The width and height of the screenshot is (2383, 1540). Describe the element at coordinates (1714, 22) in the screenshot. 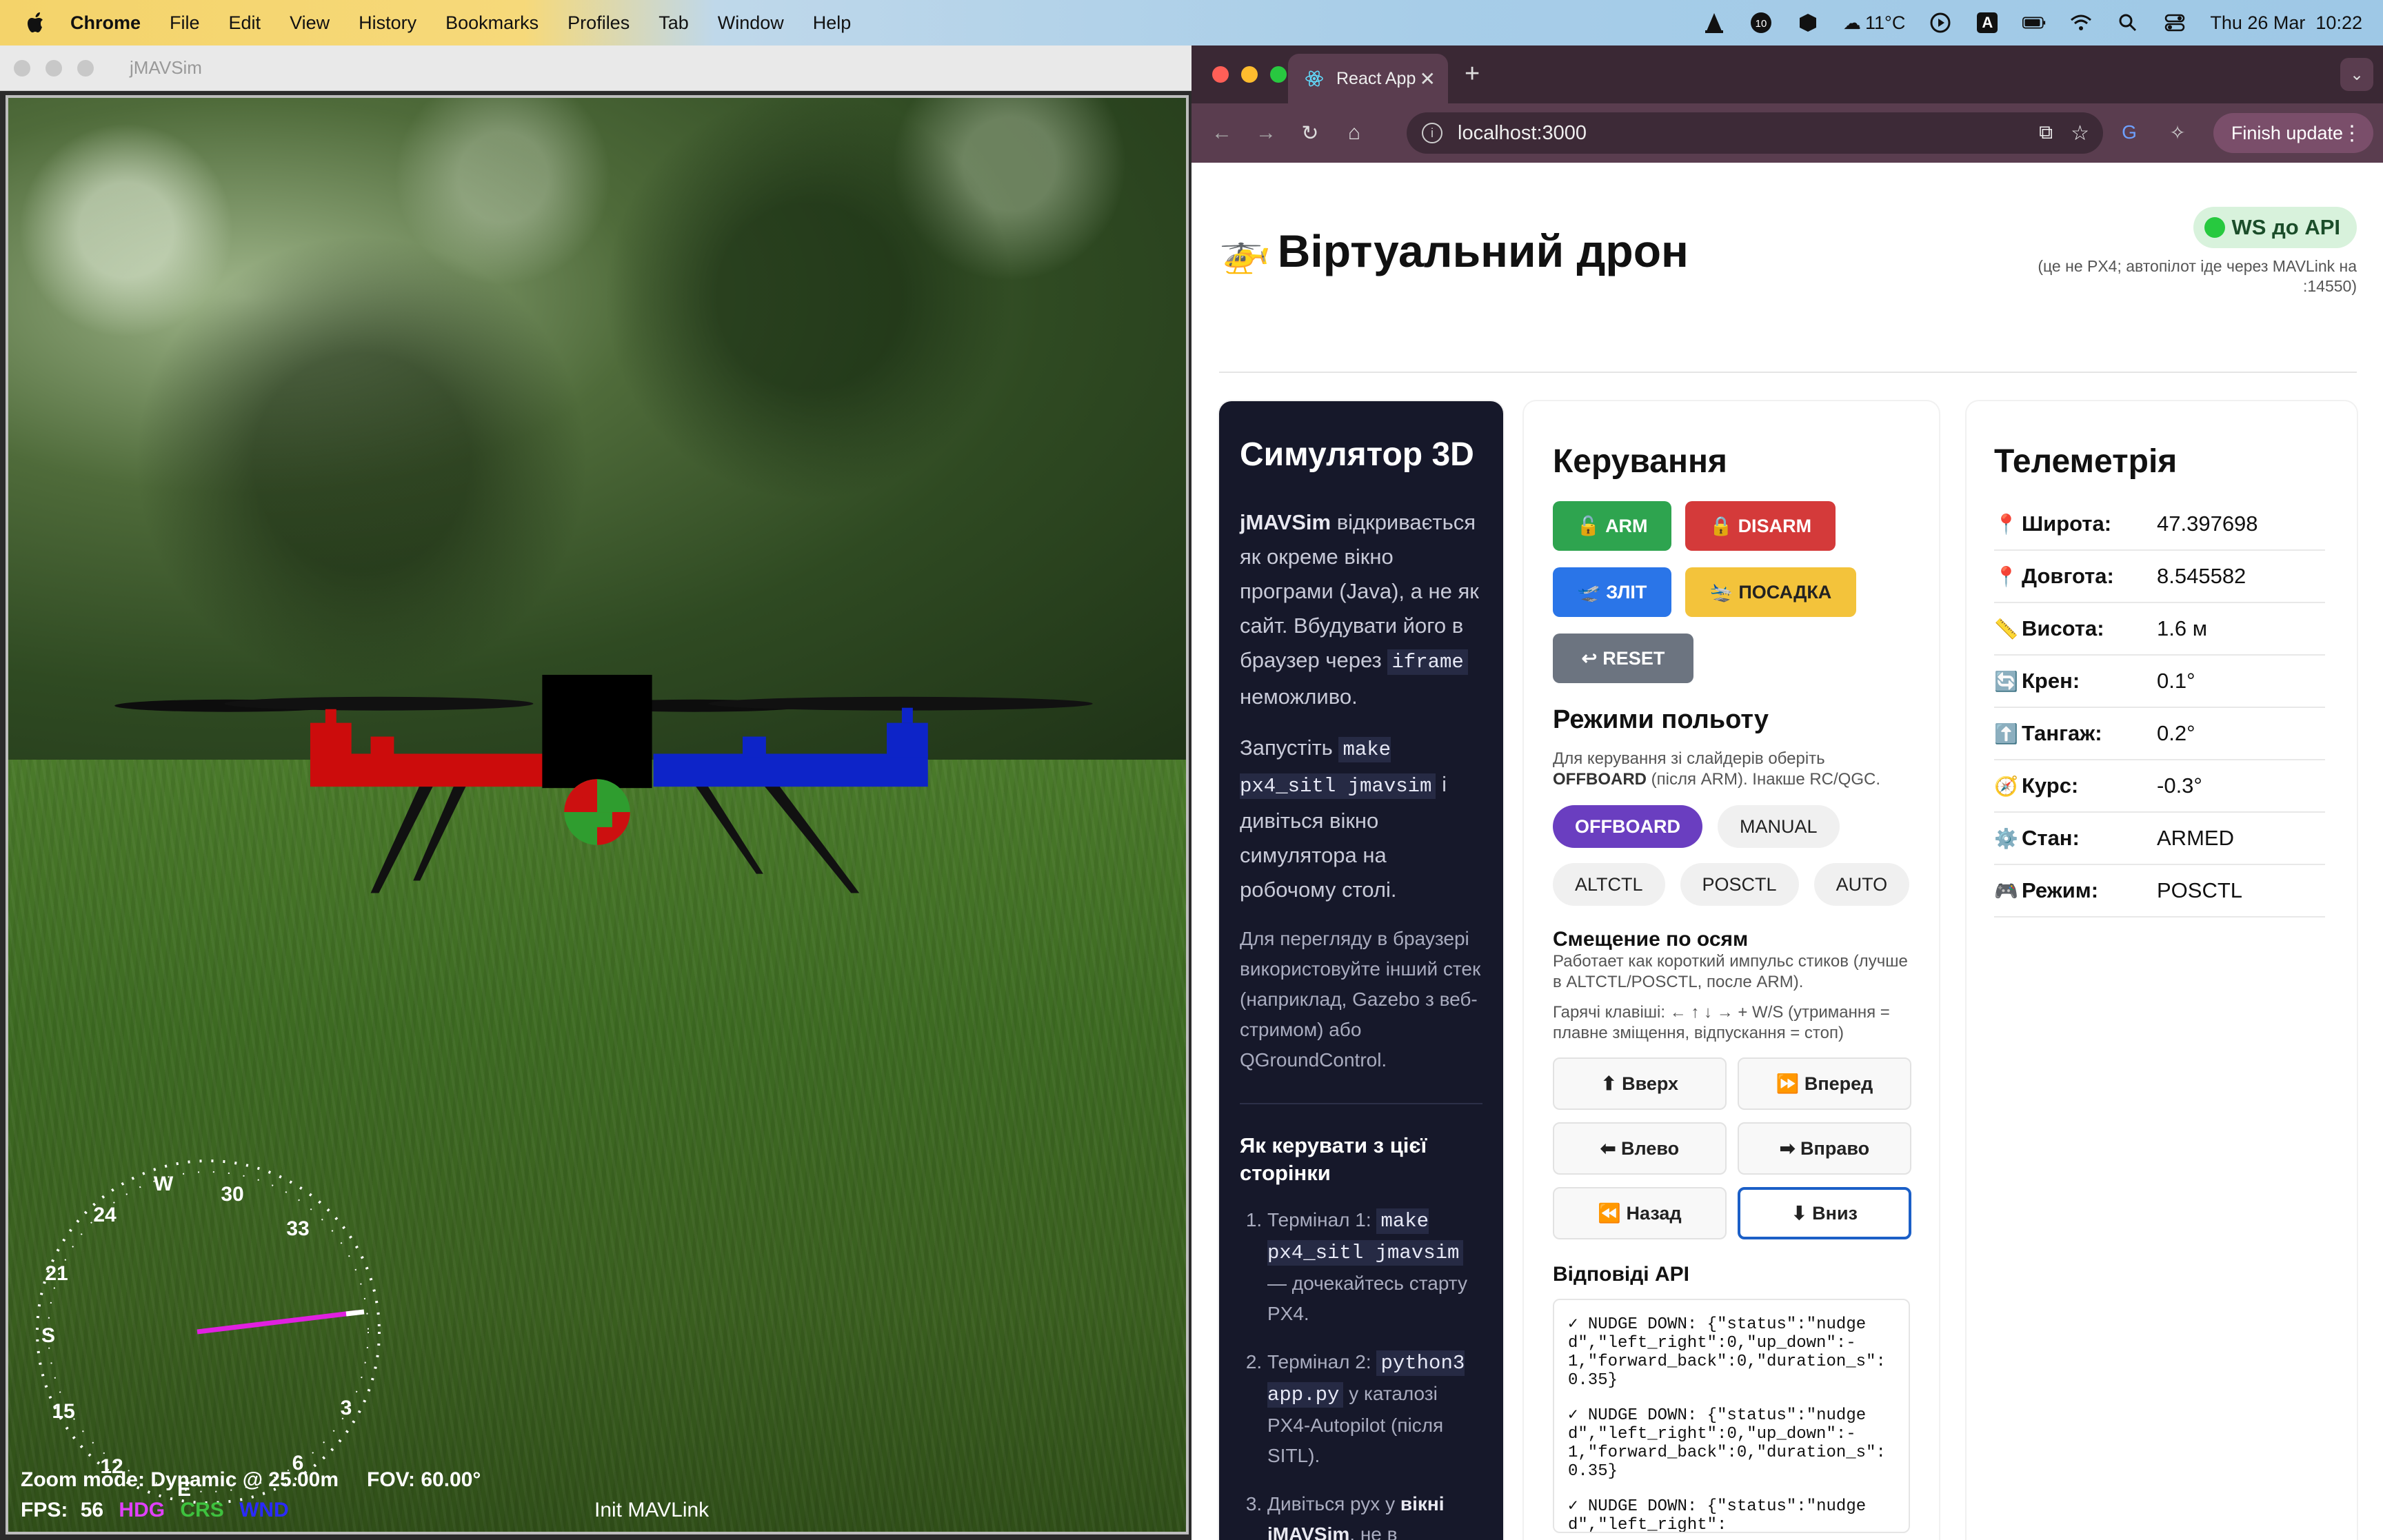

I see `vlc-cone-icon` at that location.